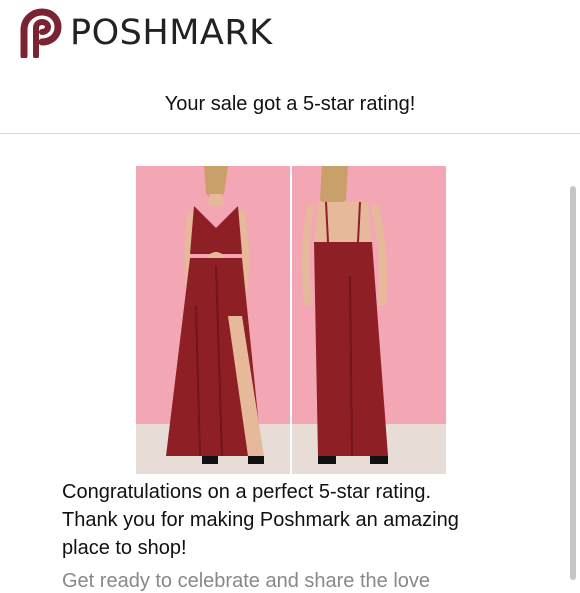 The image size is (580, 593). Describe the element at coordinates (260, 520) in the screenshot. I see `message-line-2: Thank you for making Poshmark an amazing` at that location.